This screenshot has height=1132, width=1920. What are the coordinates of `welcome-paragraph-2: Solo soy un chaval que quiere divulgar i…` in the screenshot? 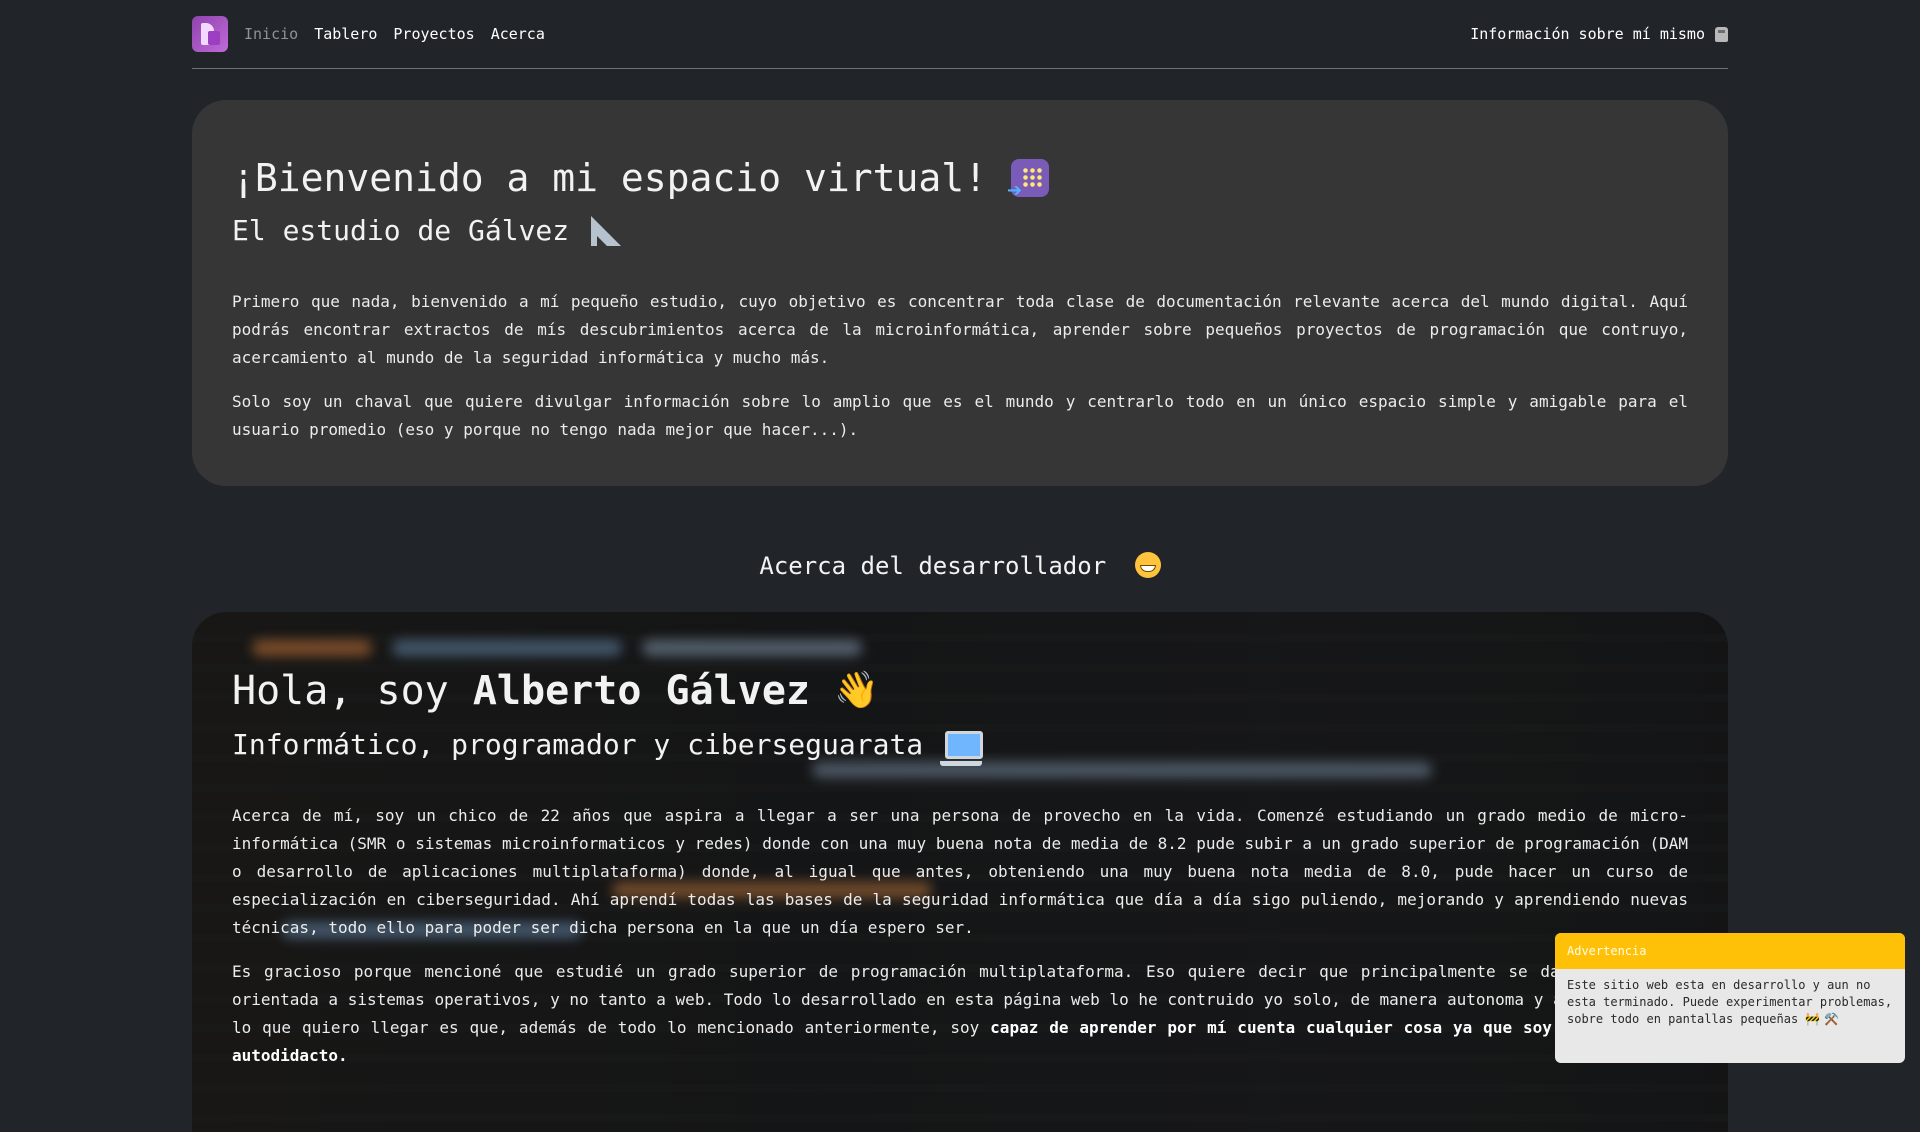 It's located at (960, 415).